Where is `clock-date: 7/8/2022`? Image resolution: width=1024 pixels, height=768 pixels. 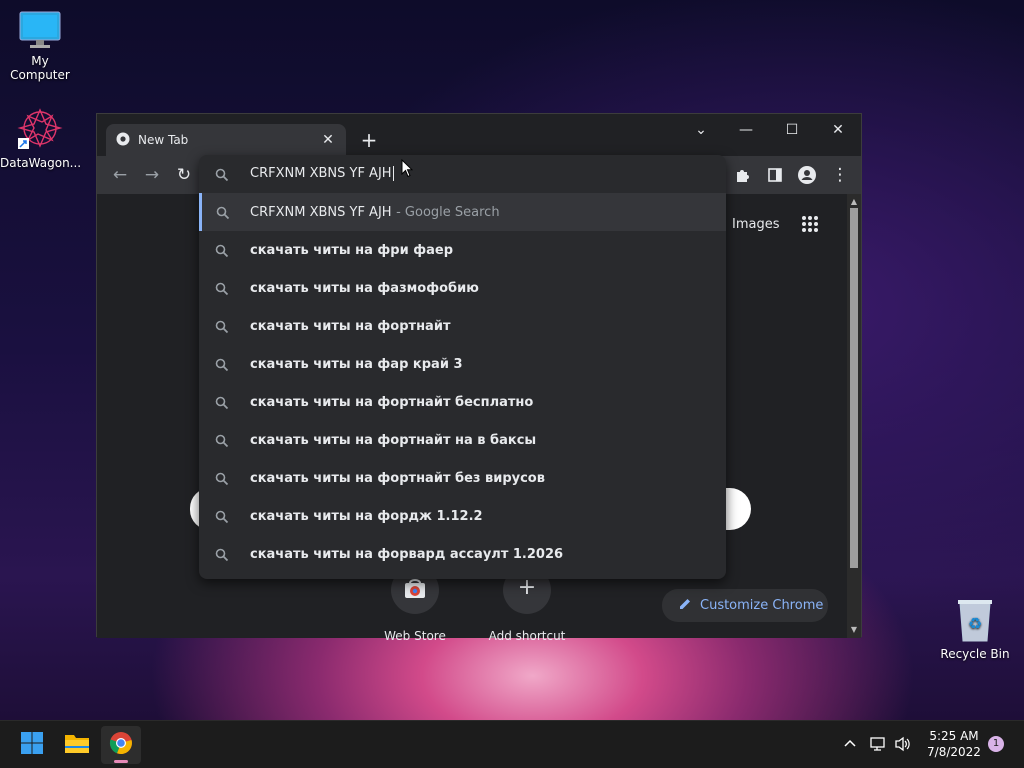
clock-date: 7/8/2022 is located at coordinates (954, 752).